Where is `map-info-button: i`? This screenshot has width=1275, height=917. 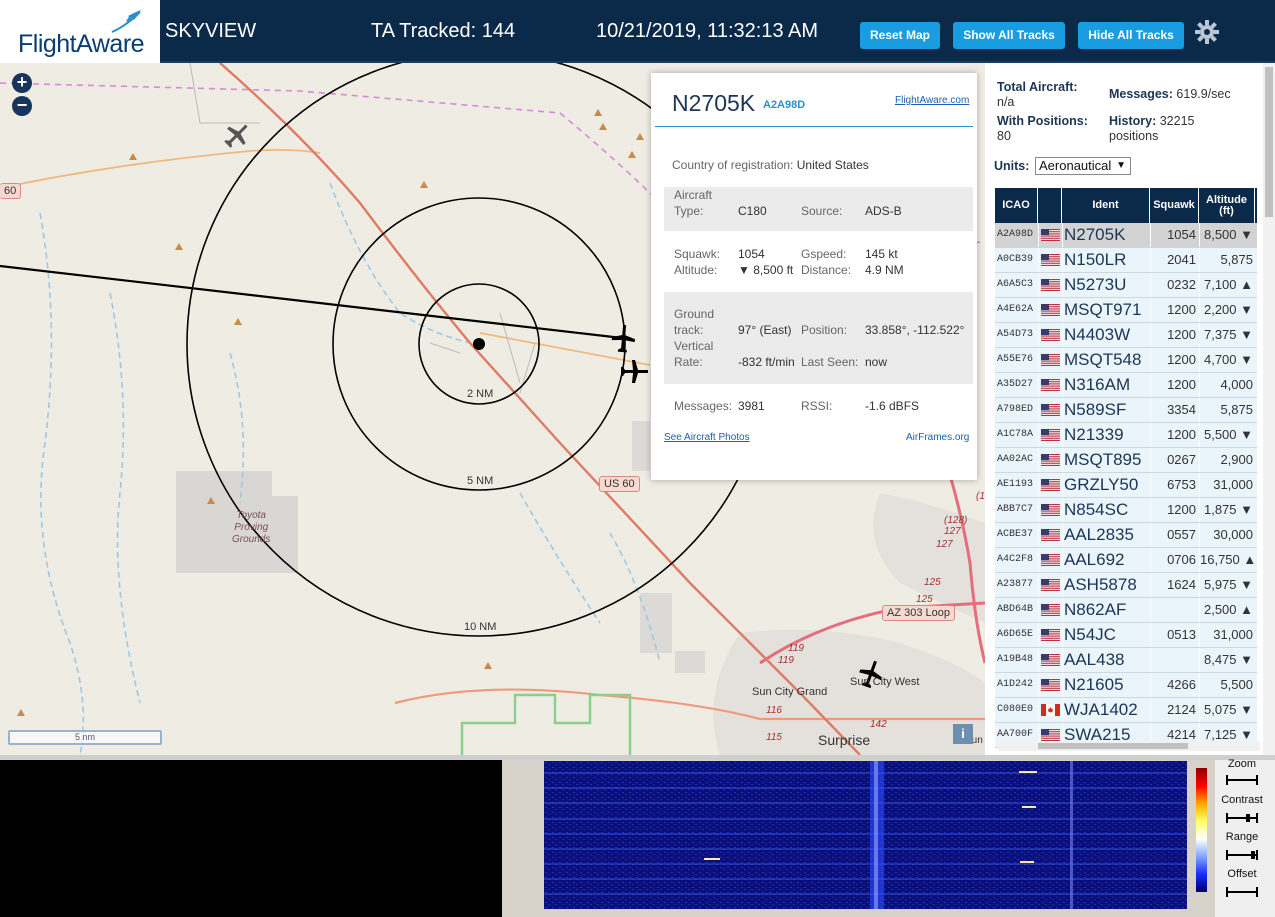
map-info-button: i is located at coordinates (963, 734).